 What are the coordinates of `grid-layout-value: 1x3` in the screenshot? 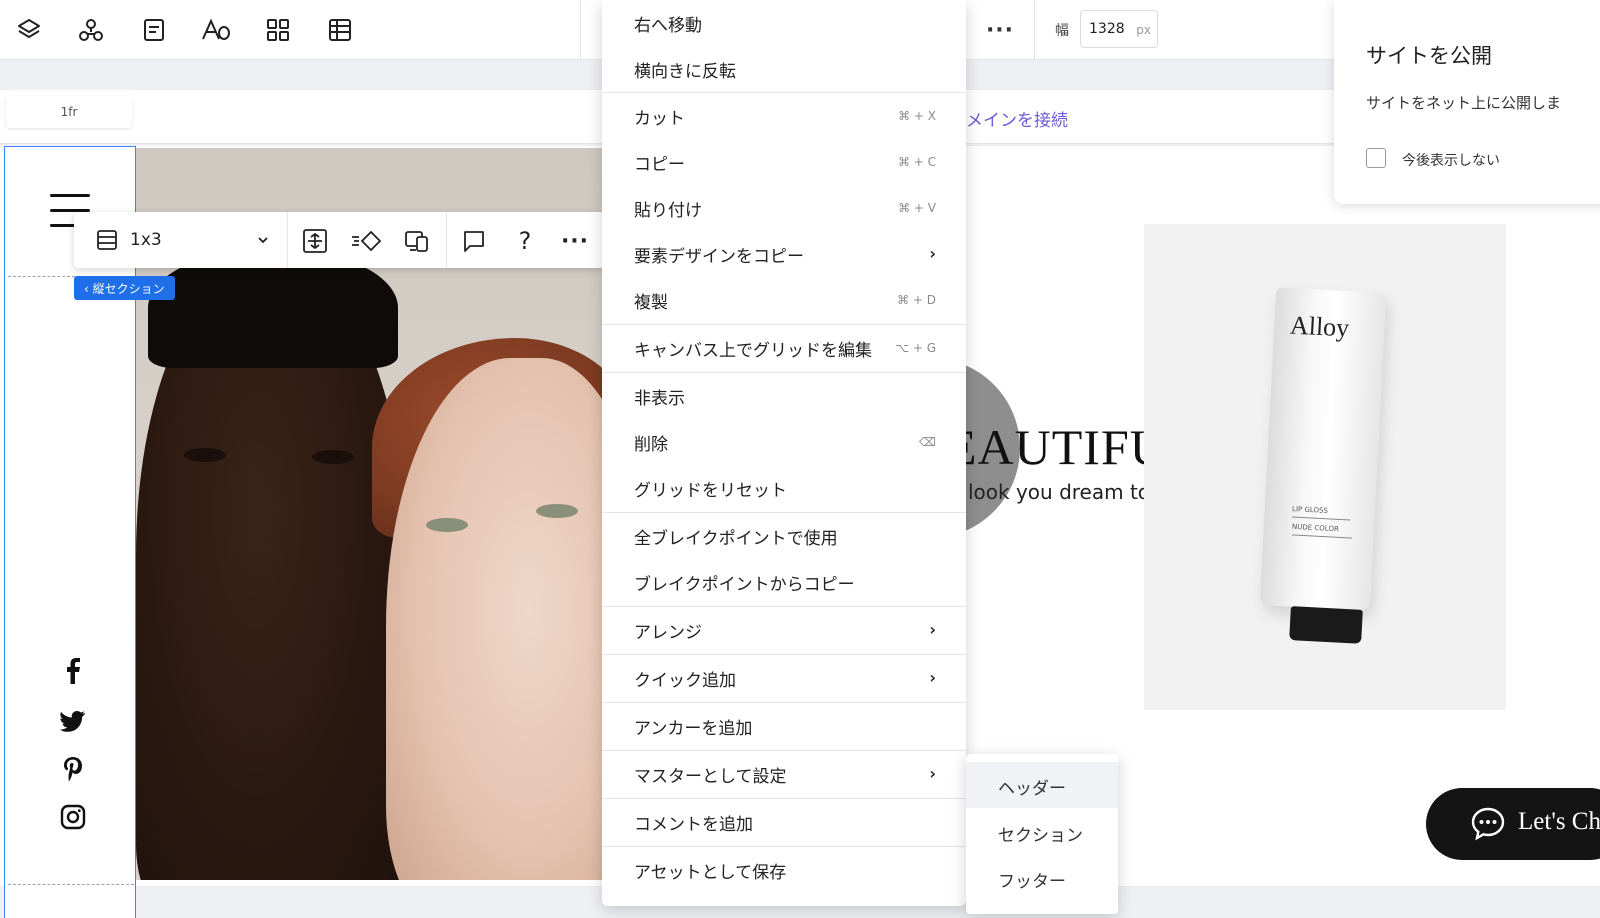 It's located at (146, 240).